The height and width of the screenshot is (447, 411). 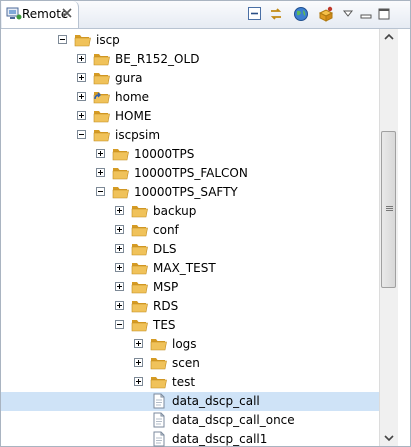 What do you see at coordinates (190, 401) in the screenshot?
I see `tree-file-row: data_dscp_call` at bounding box center [190, 401].